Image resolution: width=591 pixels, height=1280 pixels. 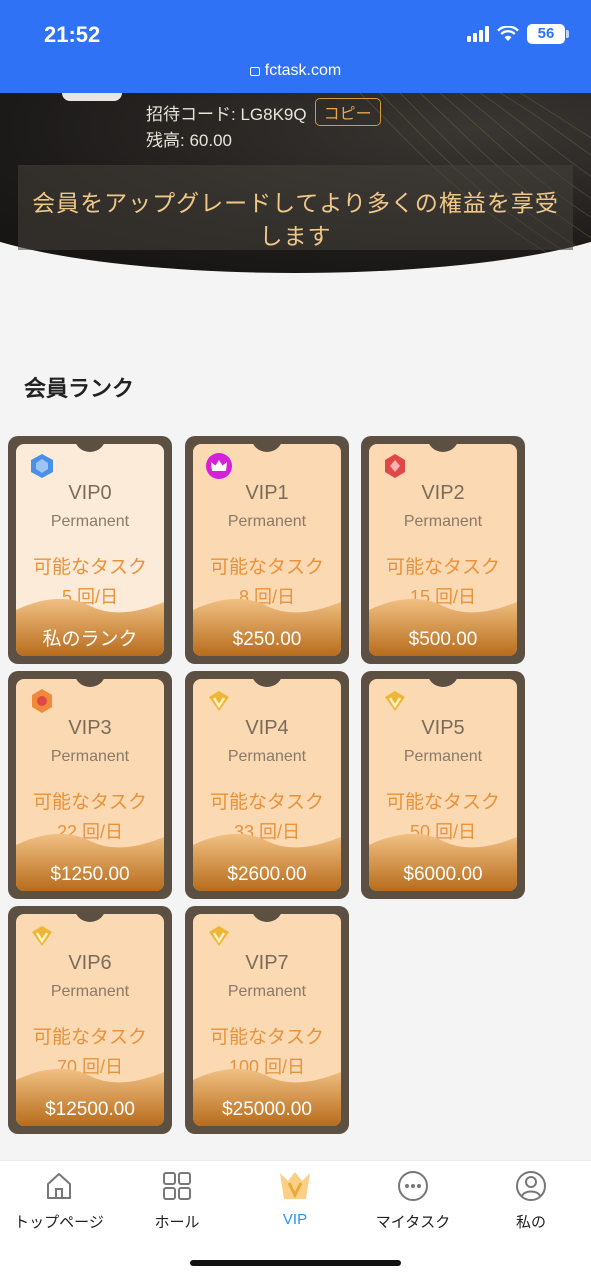 I want to click on hexagon-gem-badge-icon, so click(x=42, y=466).